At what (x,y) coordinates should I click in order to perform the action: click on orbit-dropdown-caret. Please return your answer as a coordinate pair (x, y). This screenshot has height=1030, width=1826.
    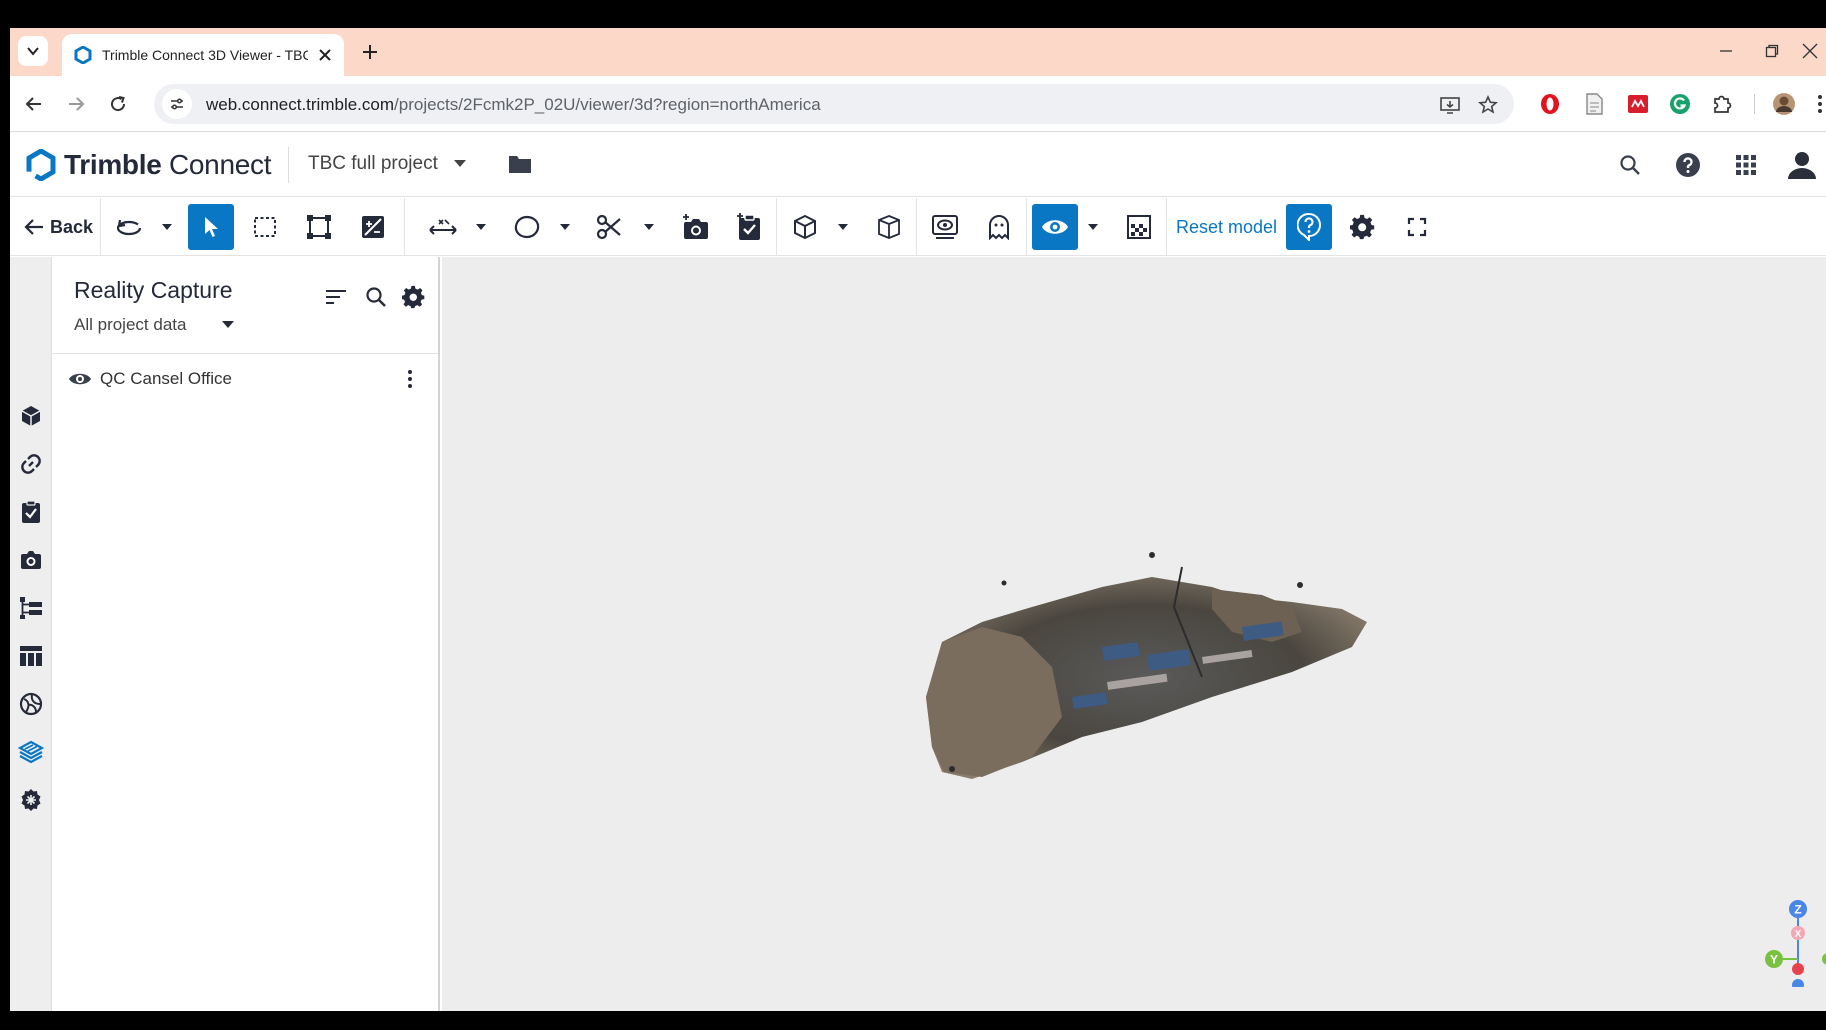
    Looking at the image, I should click on (167, 227).